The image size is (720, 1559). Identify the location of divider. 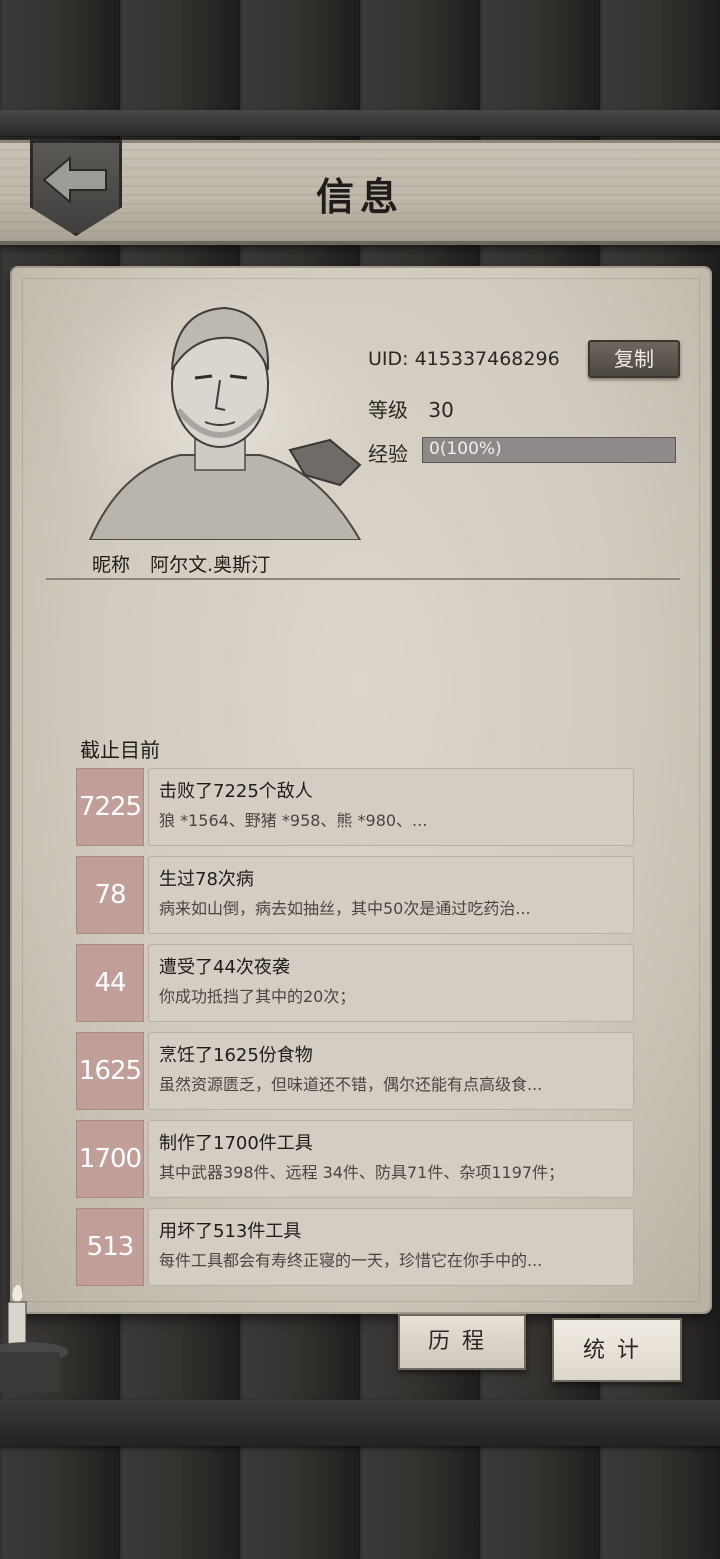
(363, 579).